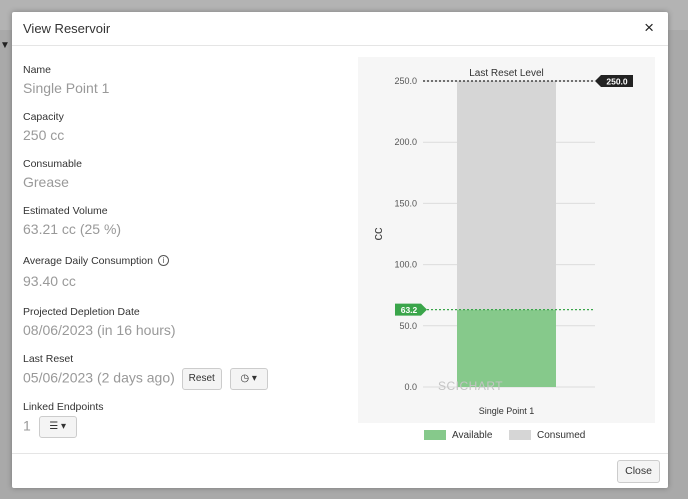  Describe the element at coordinates (48, 359) in the screenshot. I see `last-reset-label: Last Reset` at that location.